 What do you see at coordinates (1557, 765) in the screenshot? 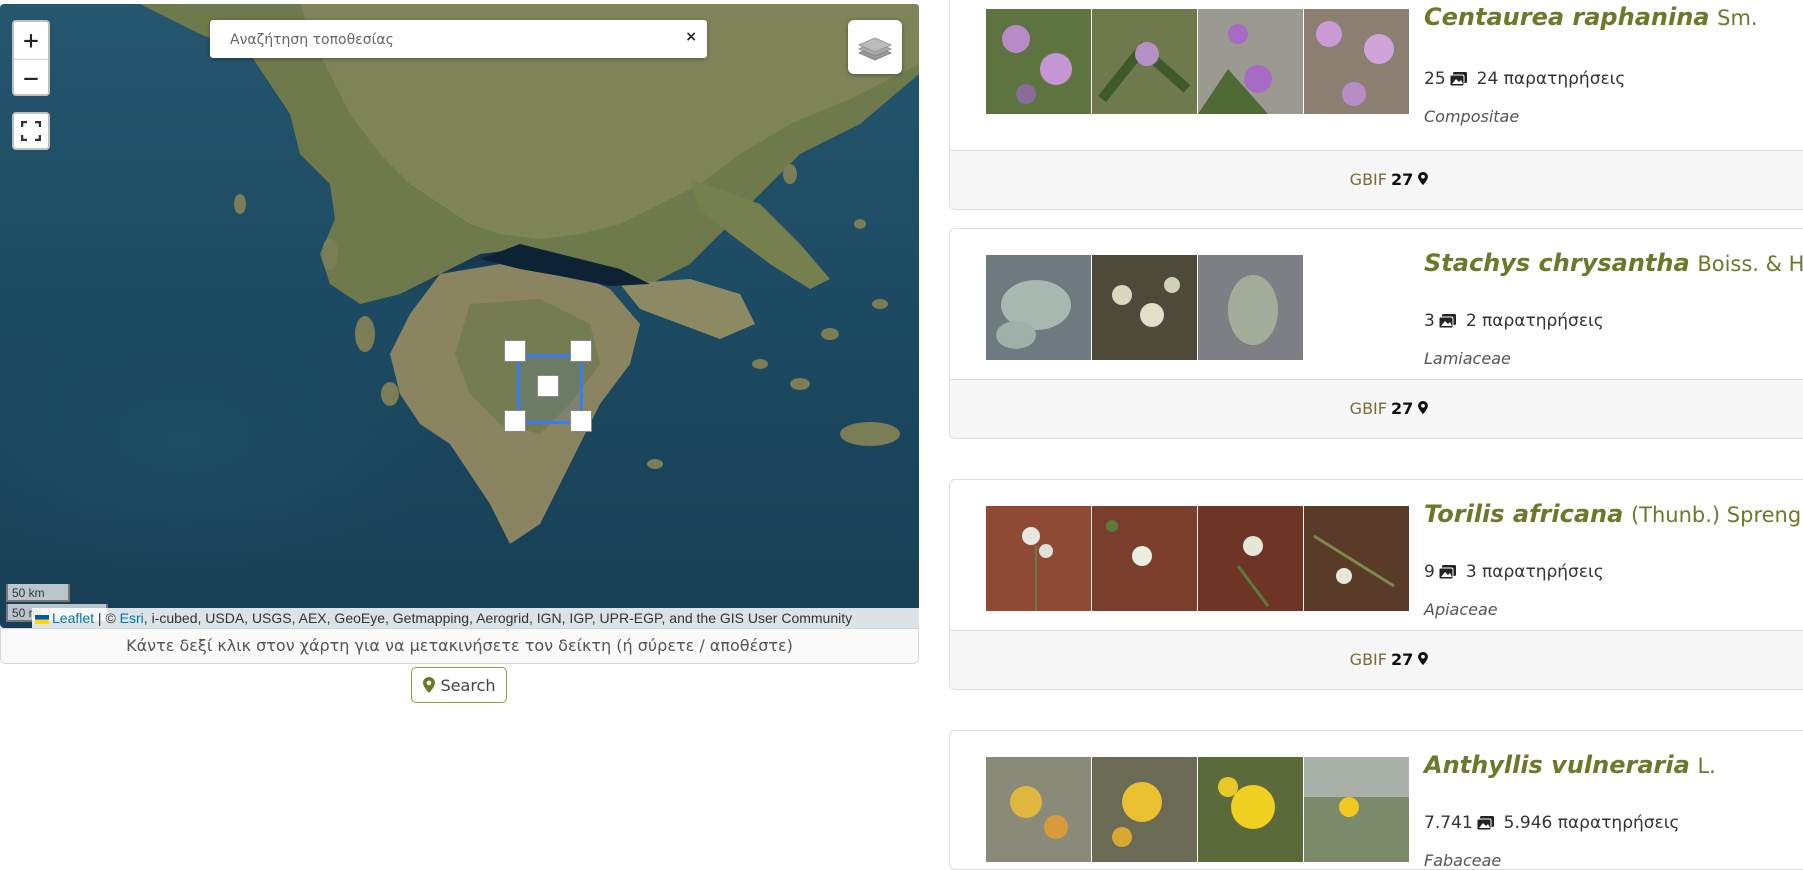
I see `scientific-name: Anthyllis vulneraria` at bounding box center [1557, 765].